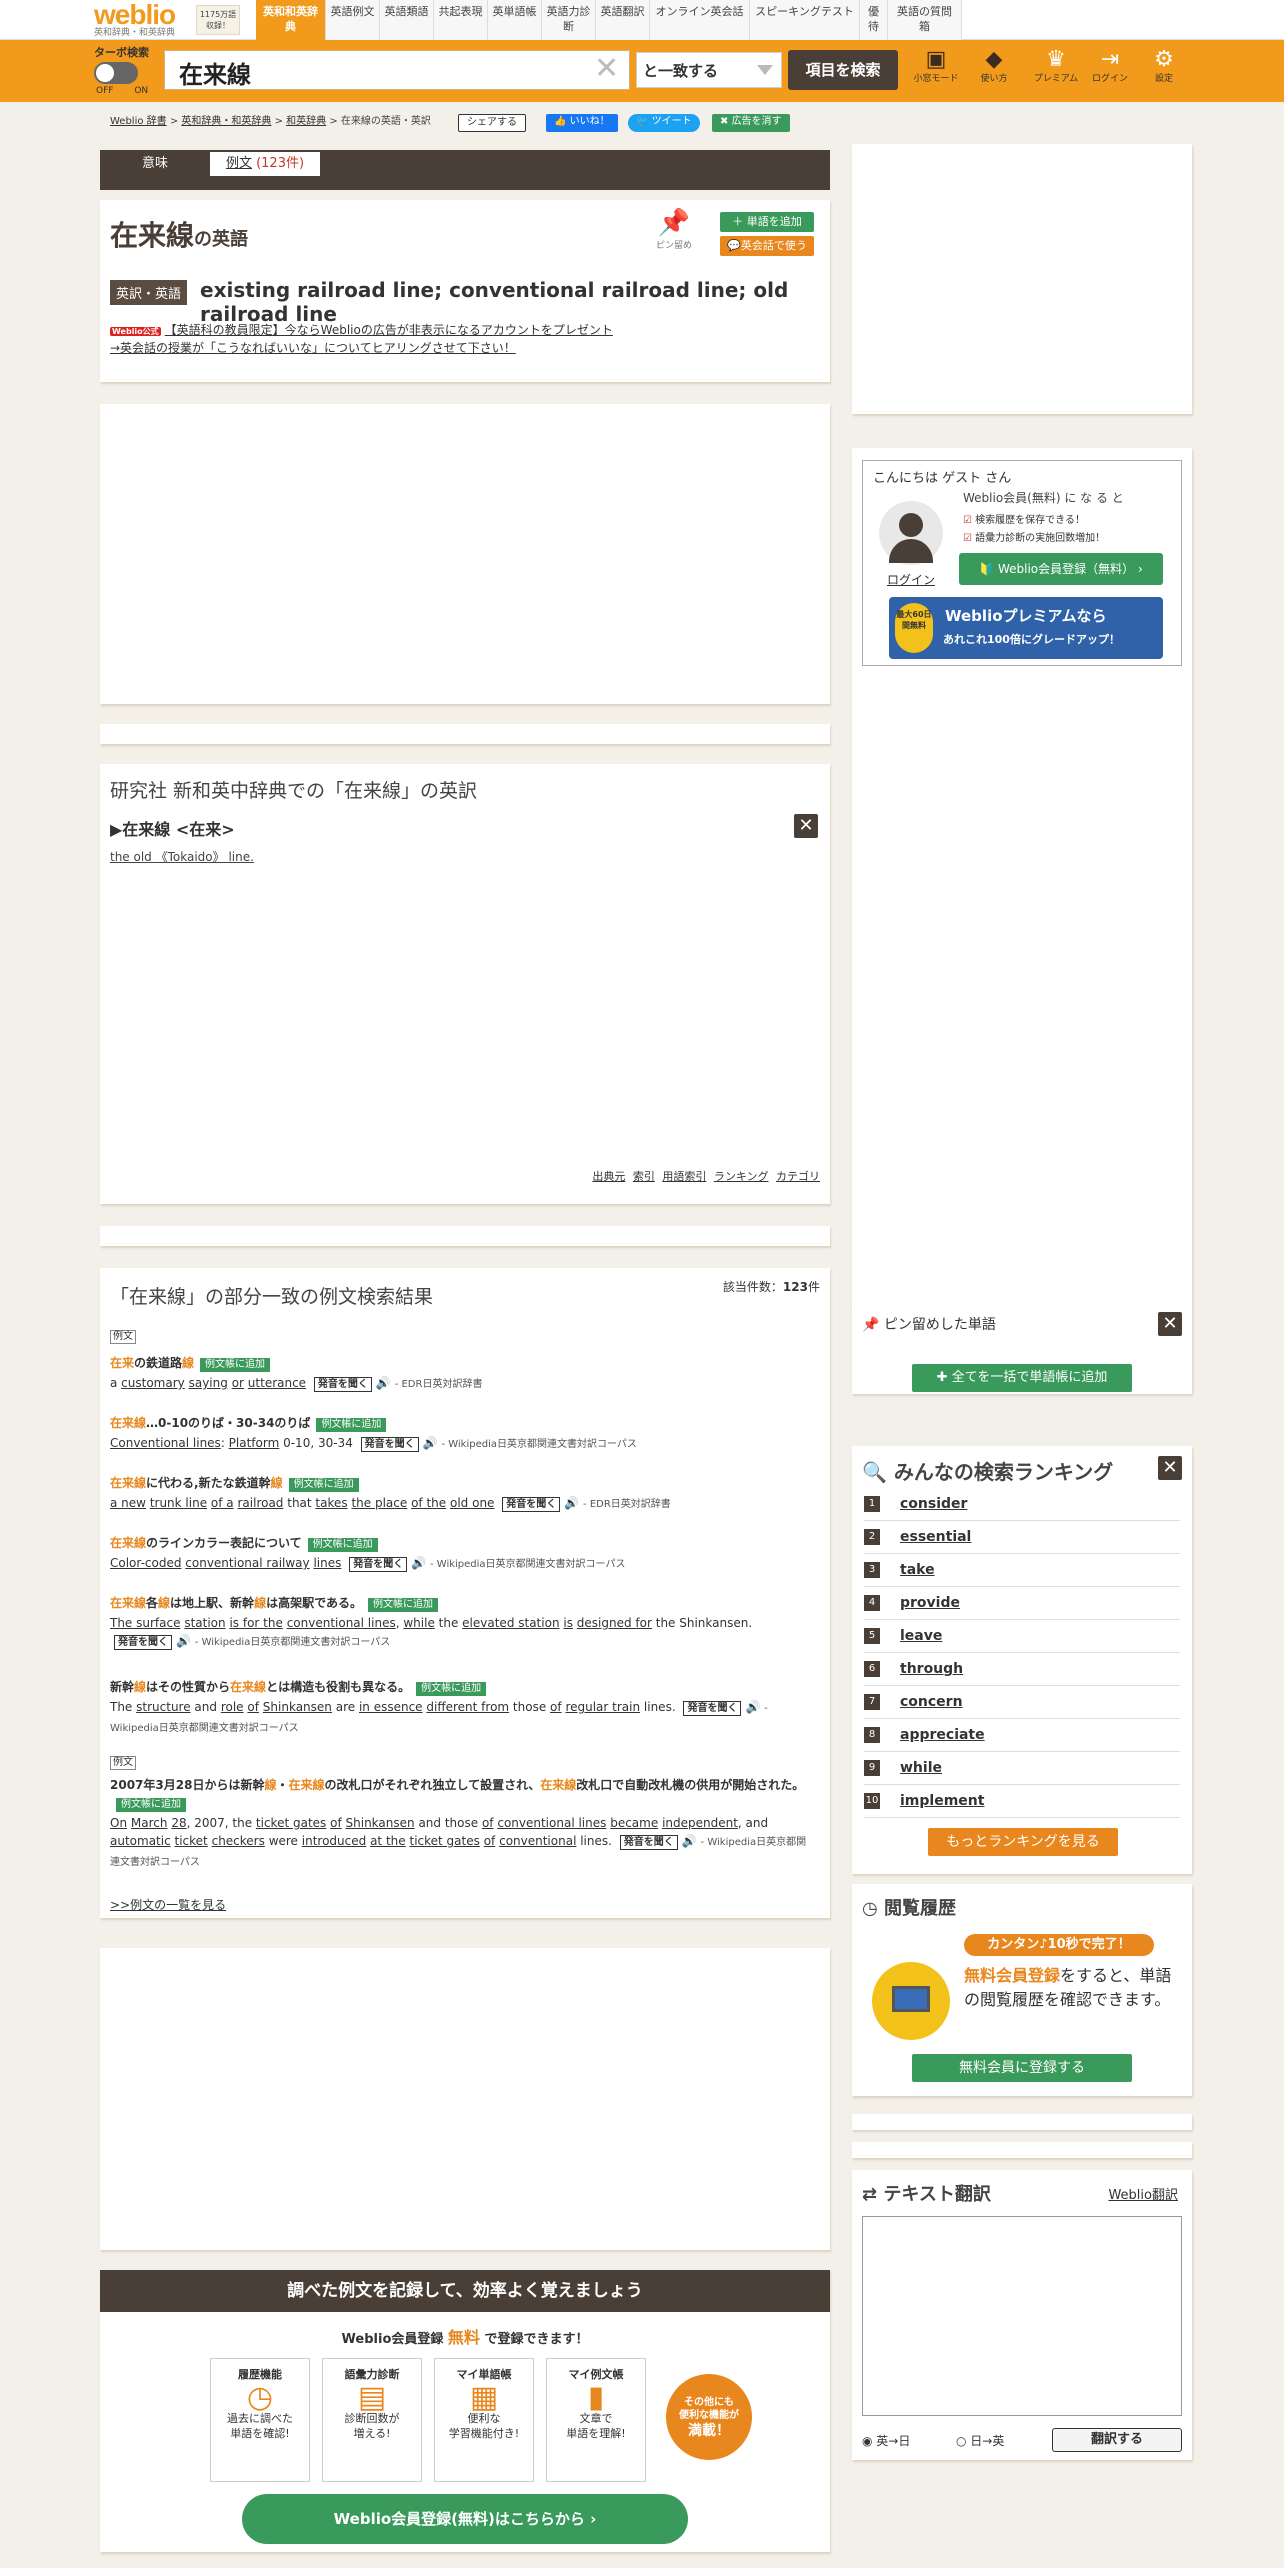 Image resolution: width=1284 pixels, height=2568 pixels. Describe the element at coordinates (492, 123) in the screenshot. I see `share-button: シェアする` at that location.